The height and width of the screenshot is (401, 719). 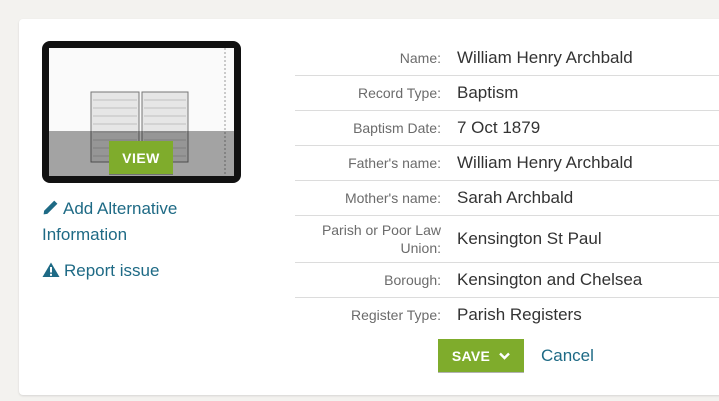 I want to click on detail-row-borough: Borough: Kensington and Chelsea, so click(x=507, y=280).